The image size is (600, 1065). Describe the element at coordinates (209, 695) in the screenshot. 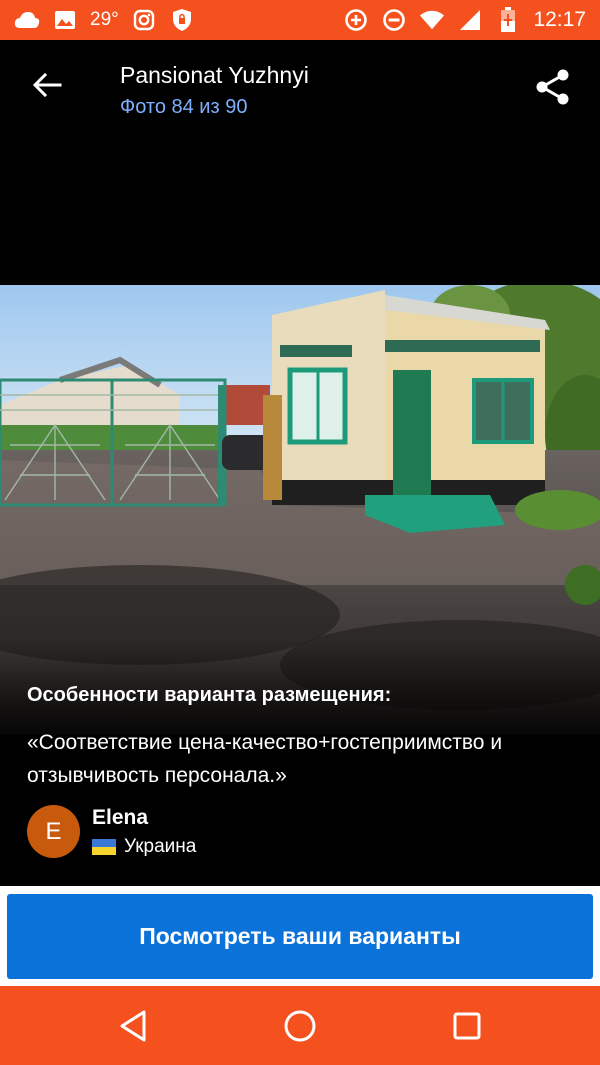

I see `features-heading: Особенности варианта размещения:` at that location.